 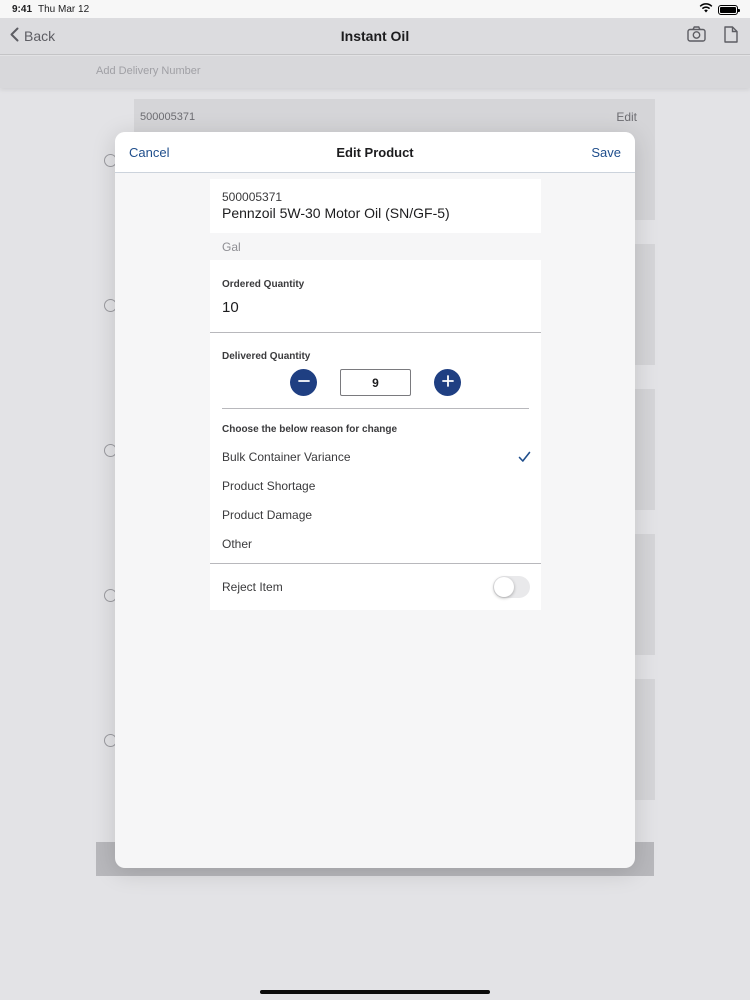 What do you see at coordinates (336, 213) in the screenshot?
I see `product-name: Pennzoil 5W-30 Motor Oil (SN/GF-5)` at bounding box center [336, 213].